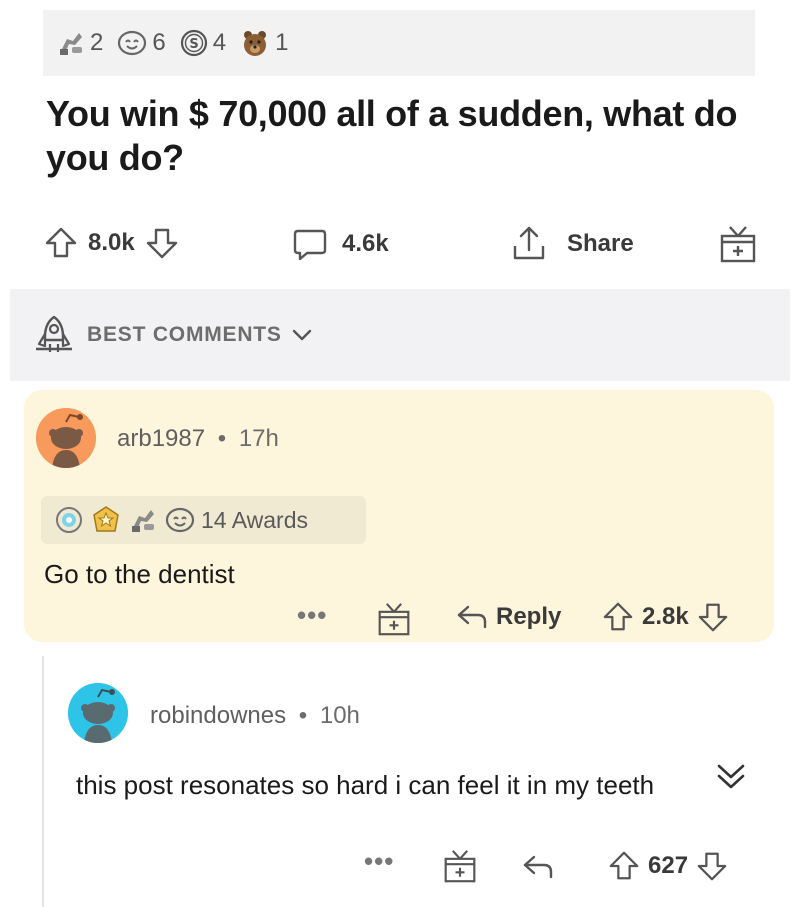 Image resolution: width=800 pixels, height=907 pixels. What do you see at coordinates (302, 335) in the screenshot?
I see `chevron-down-icon` at bounding box center [302, 335].